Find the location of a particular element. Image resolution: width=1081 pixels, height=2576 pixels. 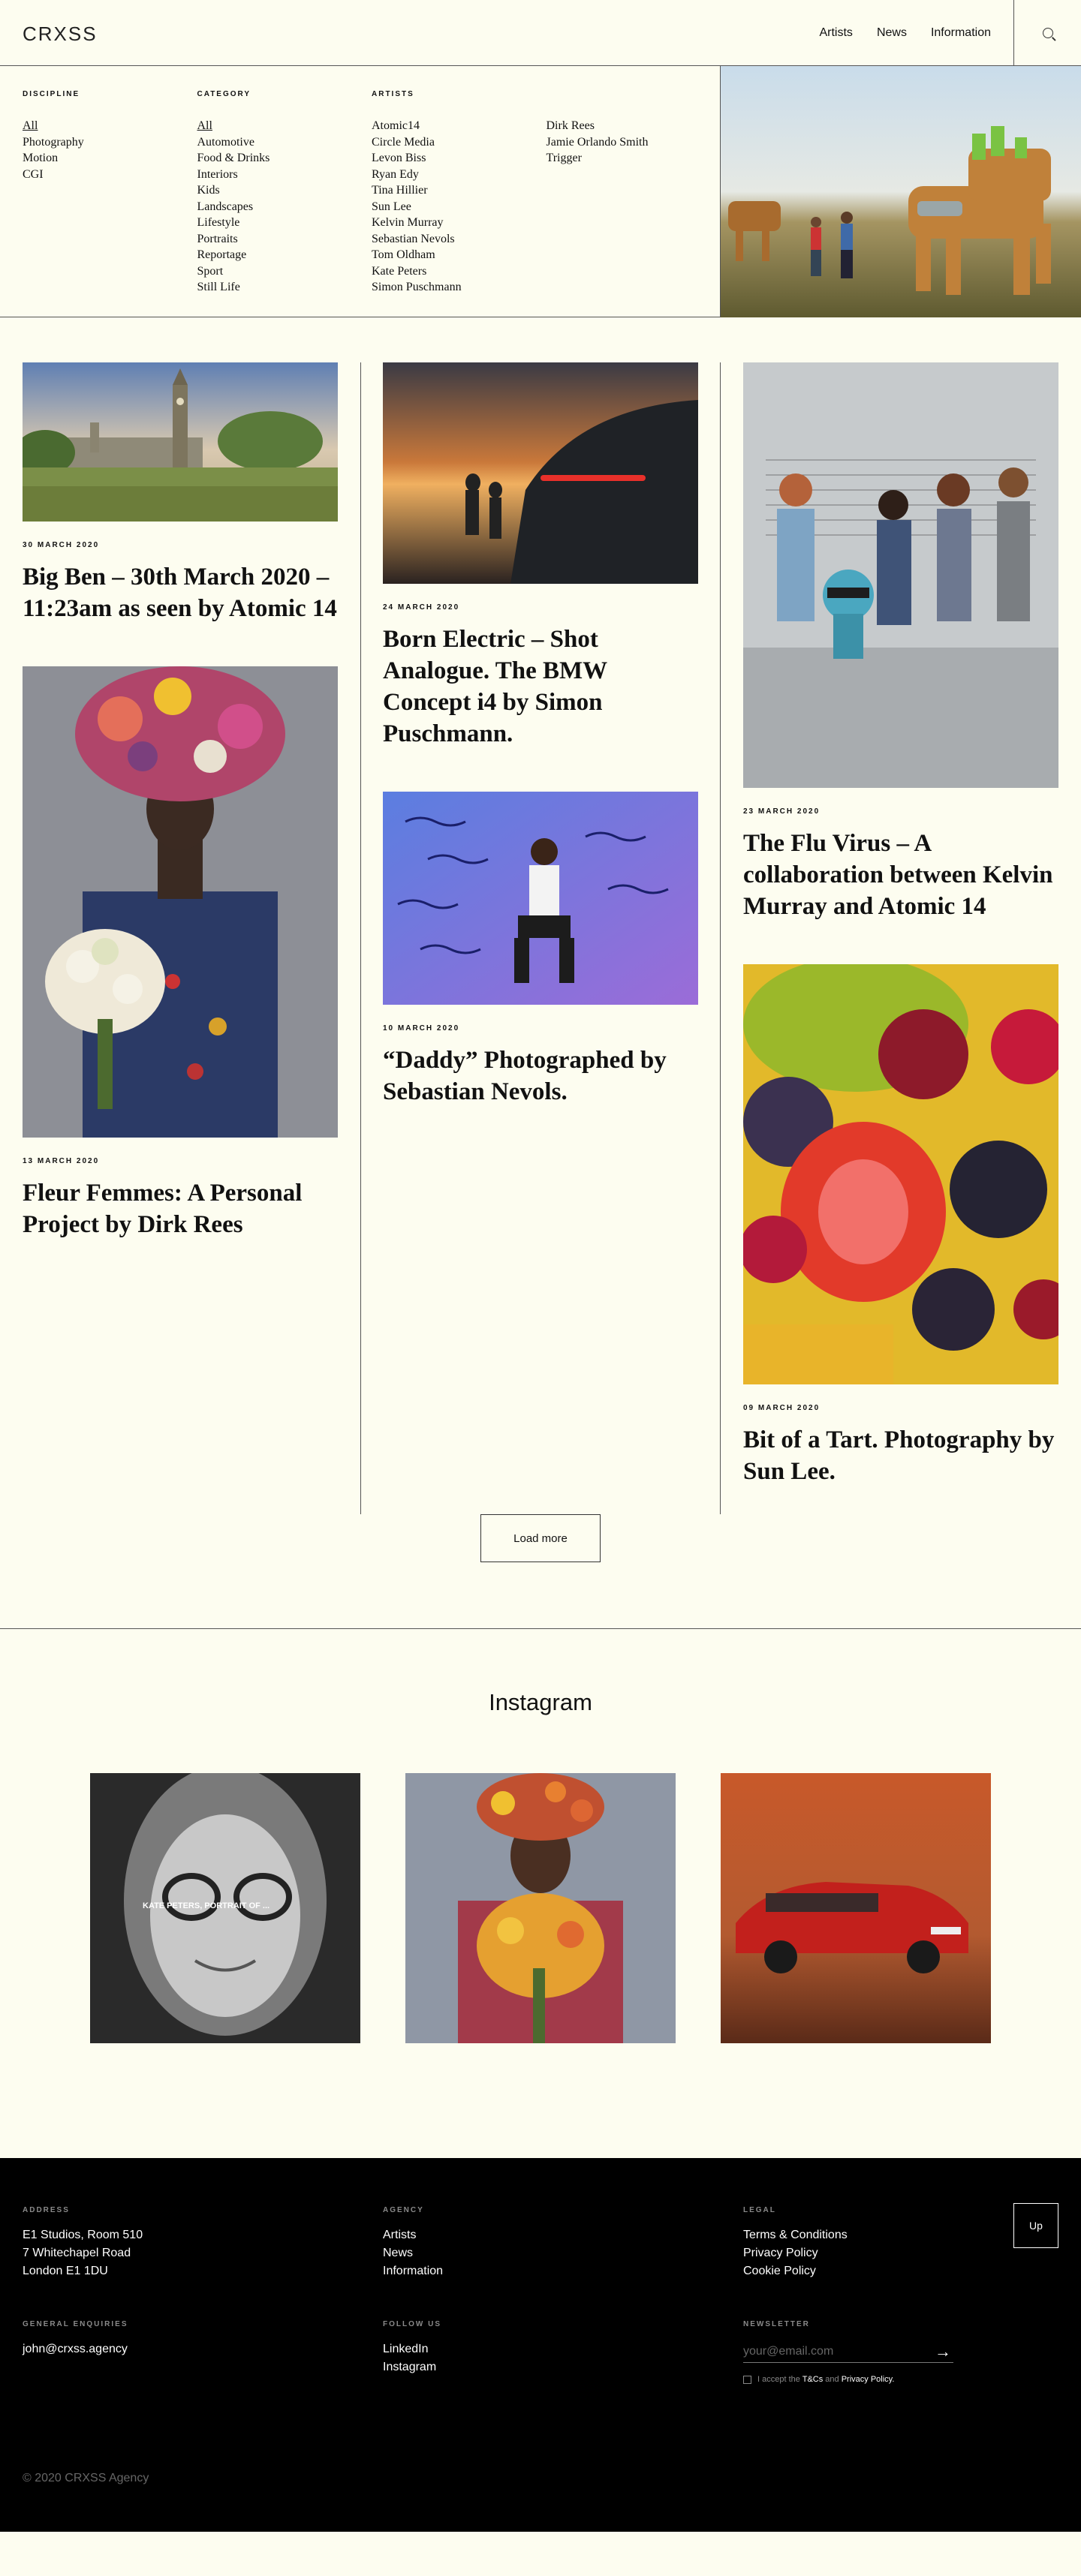

artist-option: Circle Media is located at coordinates (459, 142).